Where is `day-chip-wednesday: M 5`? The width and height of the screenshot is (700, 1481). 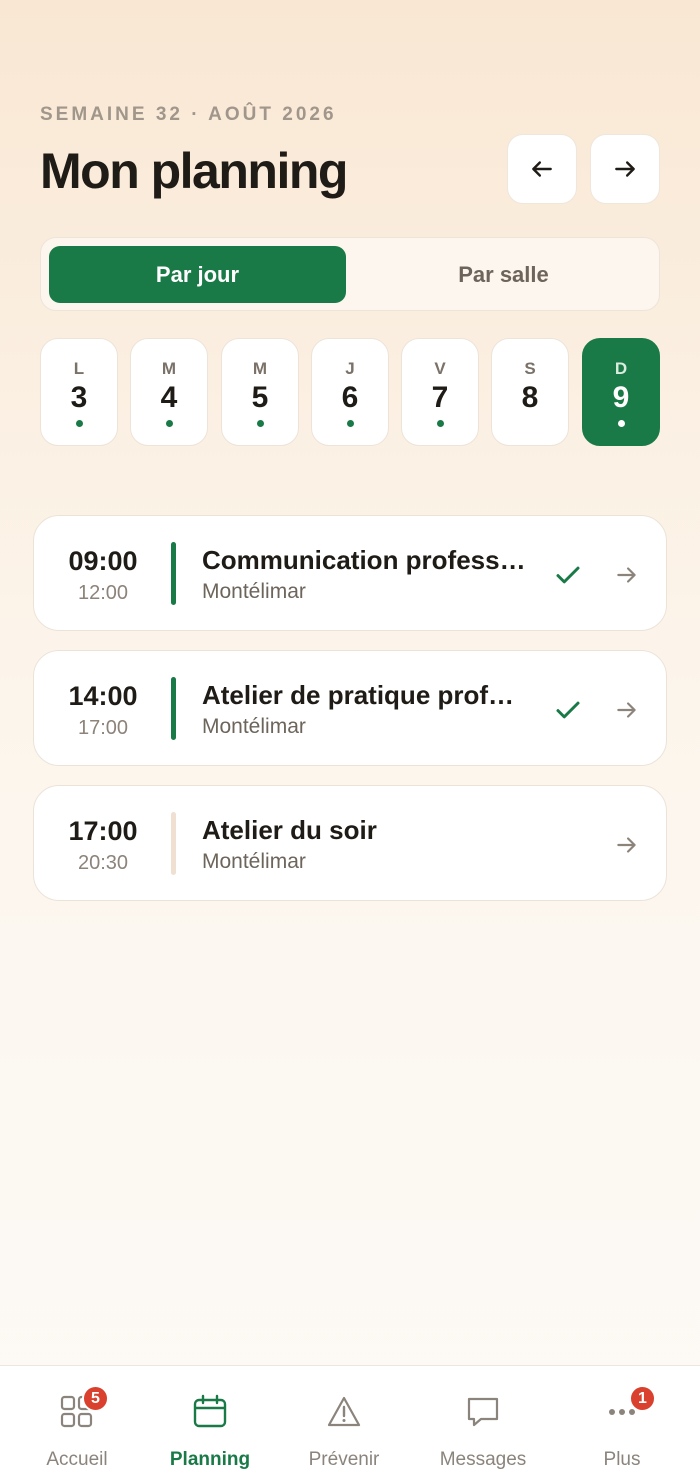 day-chip-wednesday: M 5 is located at coordinates (260, 392).